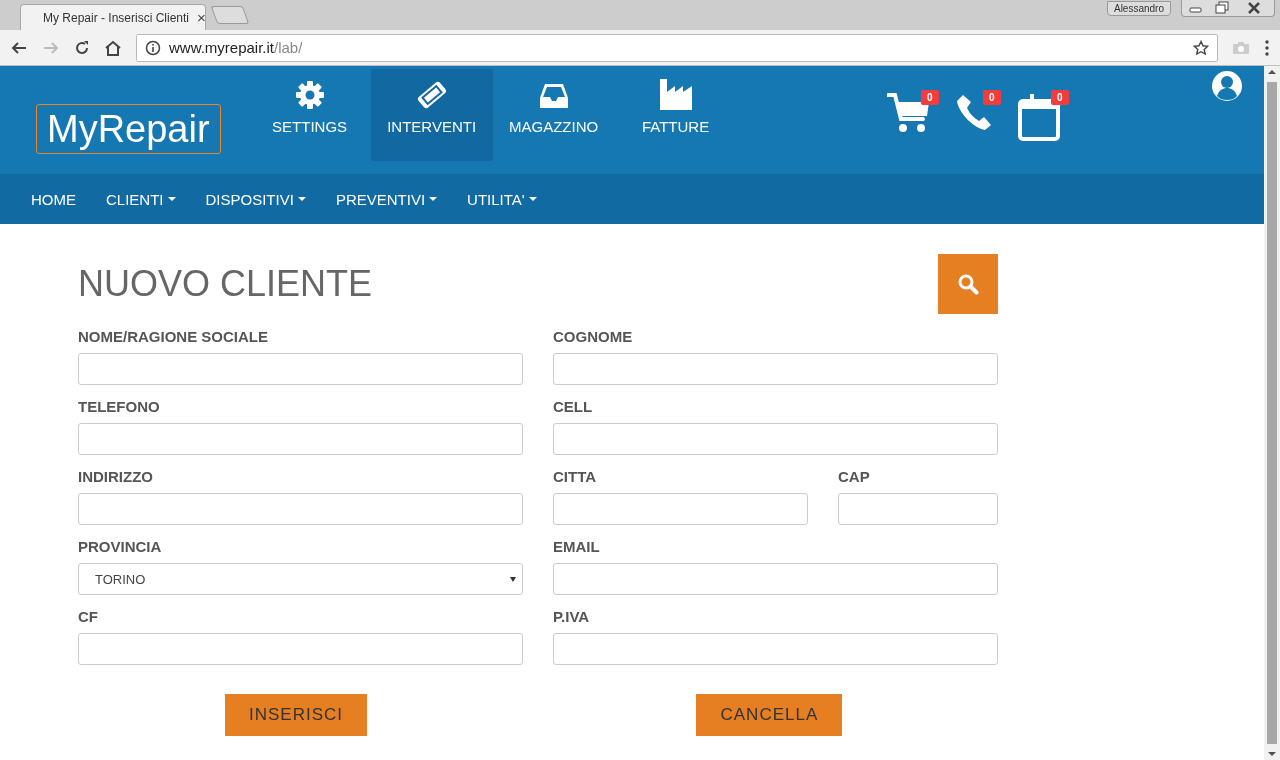 The image size is (1280, 760). Describe the element at coordinates (173, 337) in the screenshot. I see `field-label: NOME/RAGIONE SOCIALE` at that location.